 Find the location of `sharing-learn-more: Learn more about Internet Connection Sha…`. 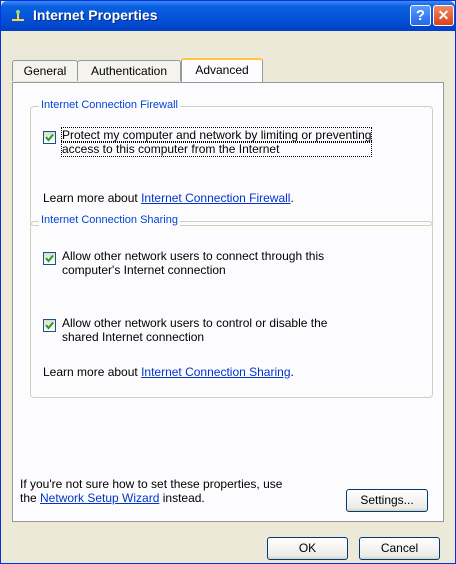

sharing-learn-more: Learn more about Internet Connection Sha… is located at coordinates (168, 372).